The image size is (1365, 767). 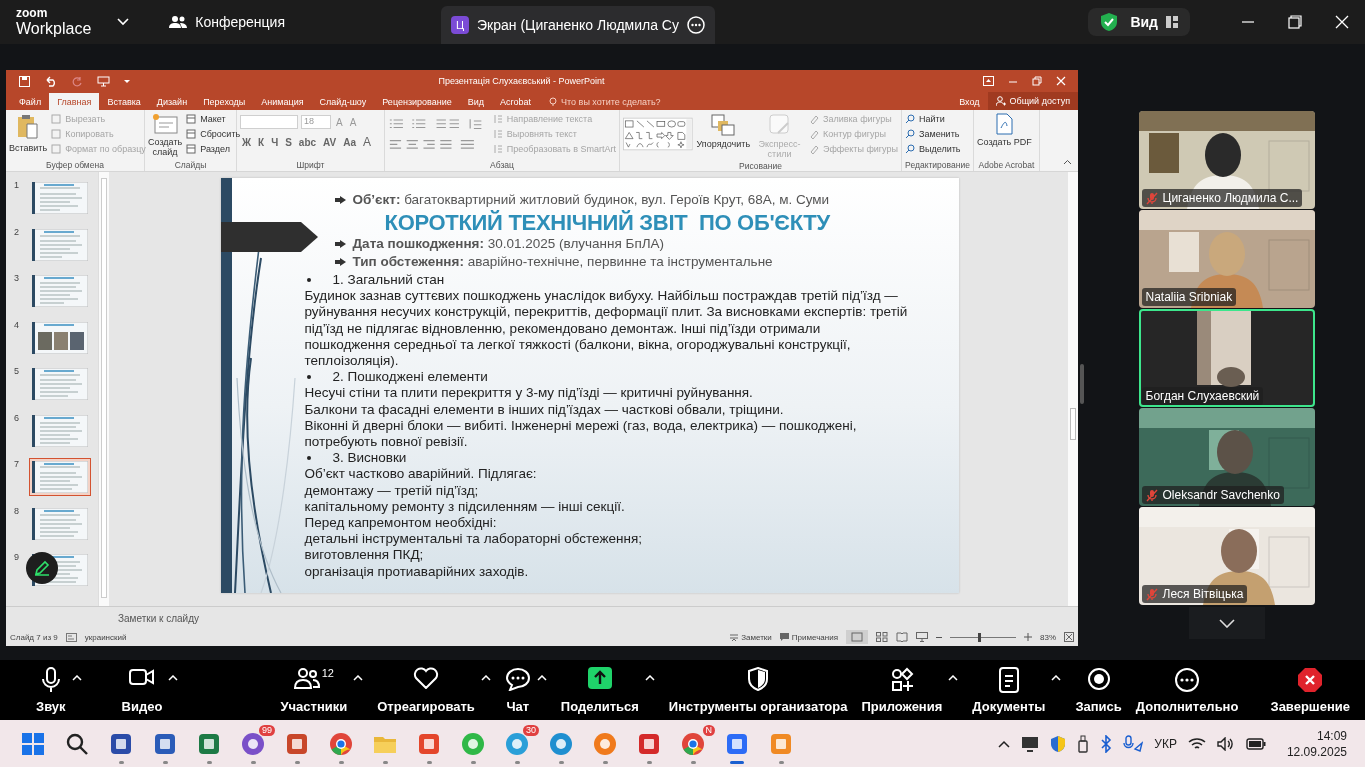 What do you see at coordinates (1004, 743) in the screenshot?
I see `chevron-up-icon` at bounding box center [1004, 743].